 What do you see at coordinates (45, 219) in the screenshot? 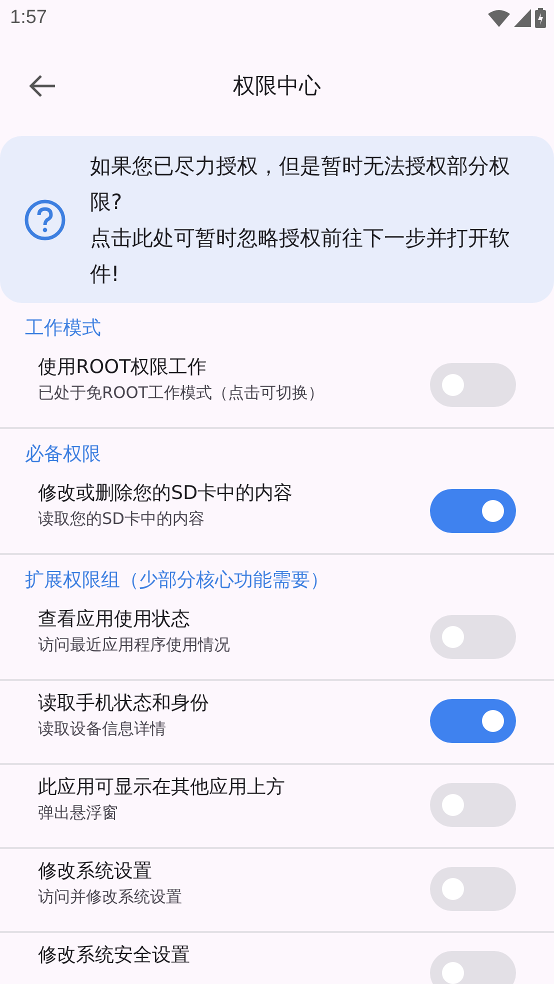
I see `help-icon` at bounding box center [45, 219].